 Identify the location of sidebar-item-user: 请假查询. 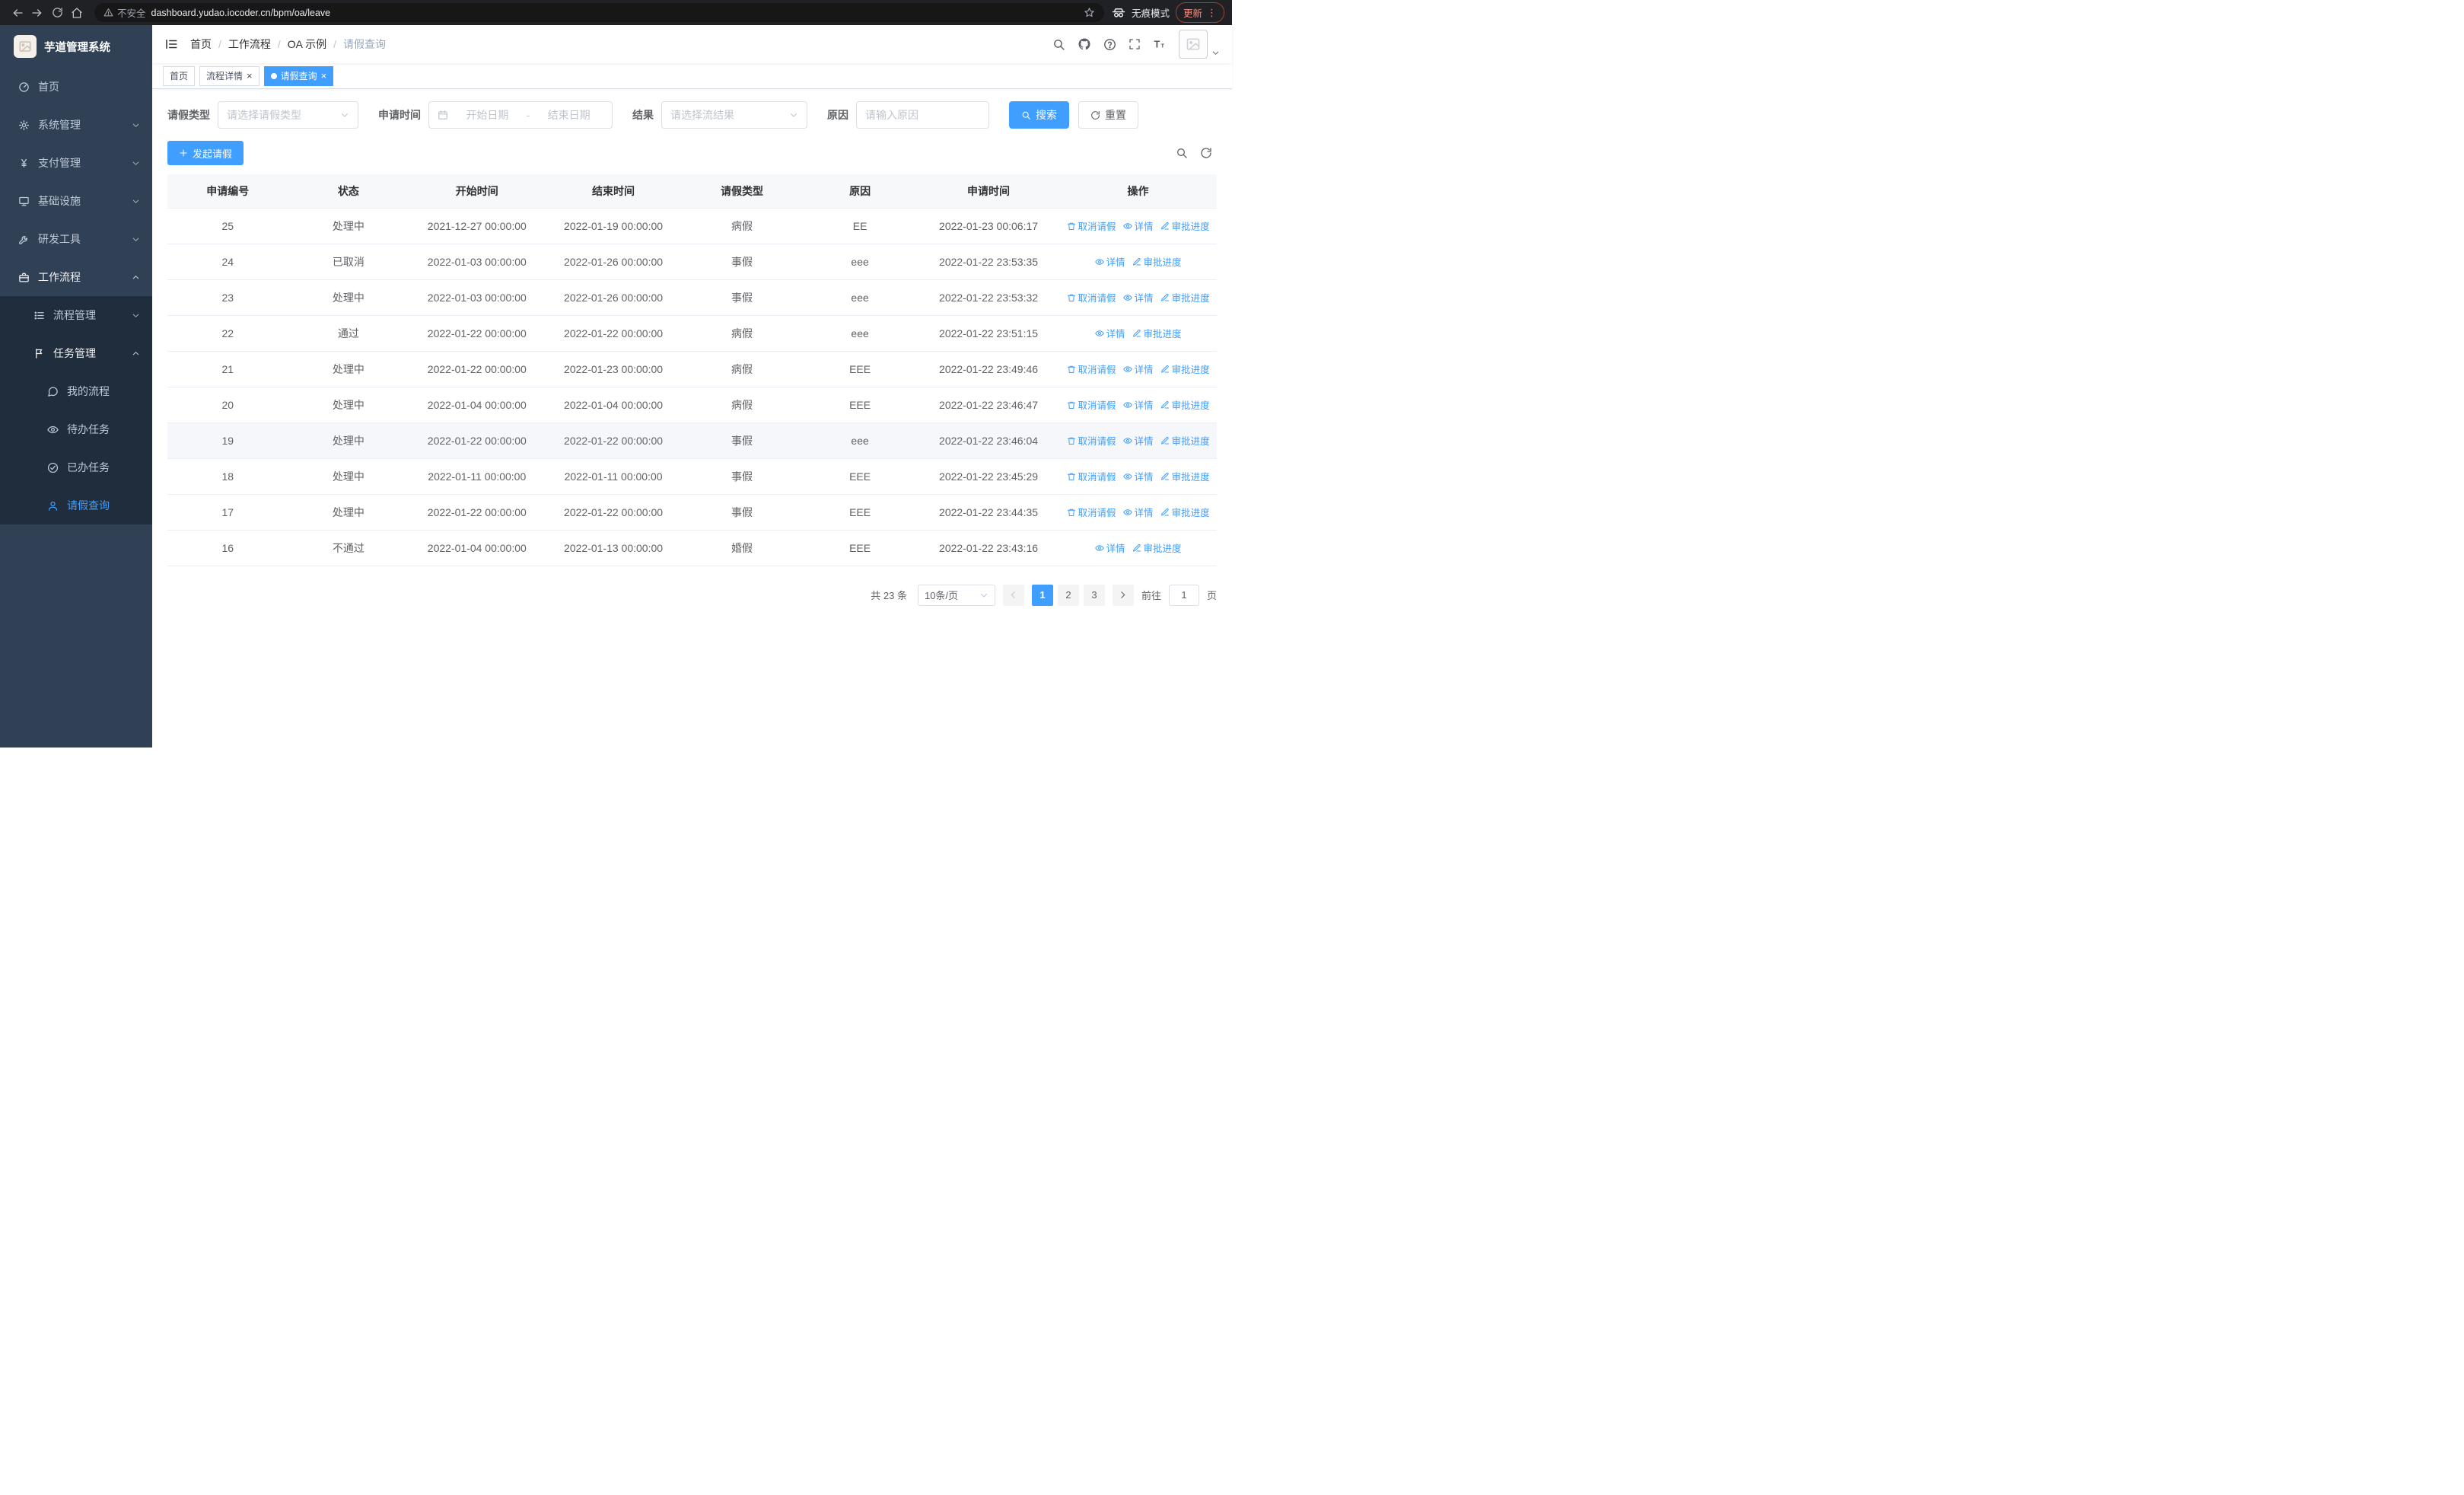
(76, 505).